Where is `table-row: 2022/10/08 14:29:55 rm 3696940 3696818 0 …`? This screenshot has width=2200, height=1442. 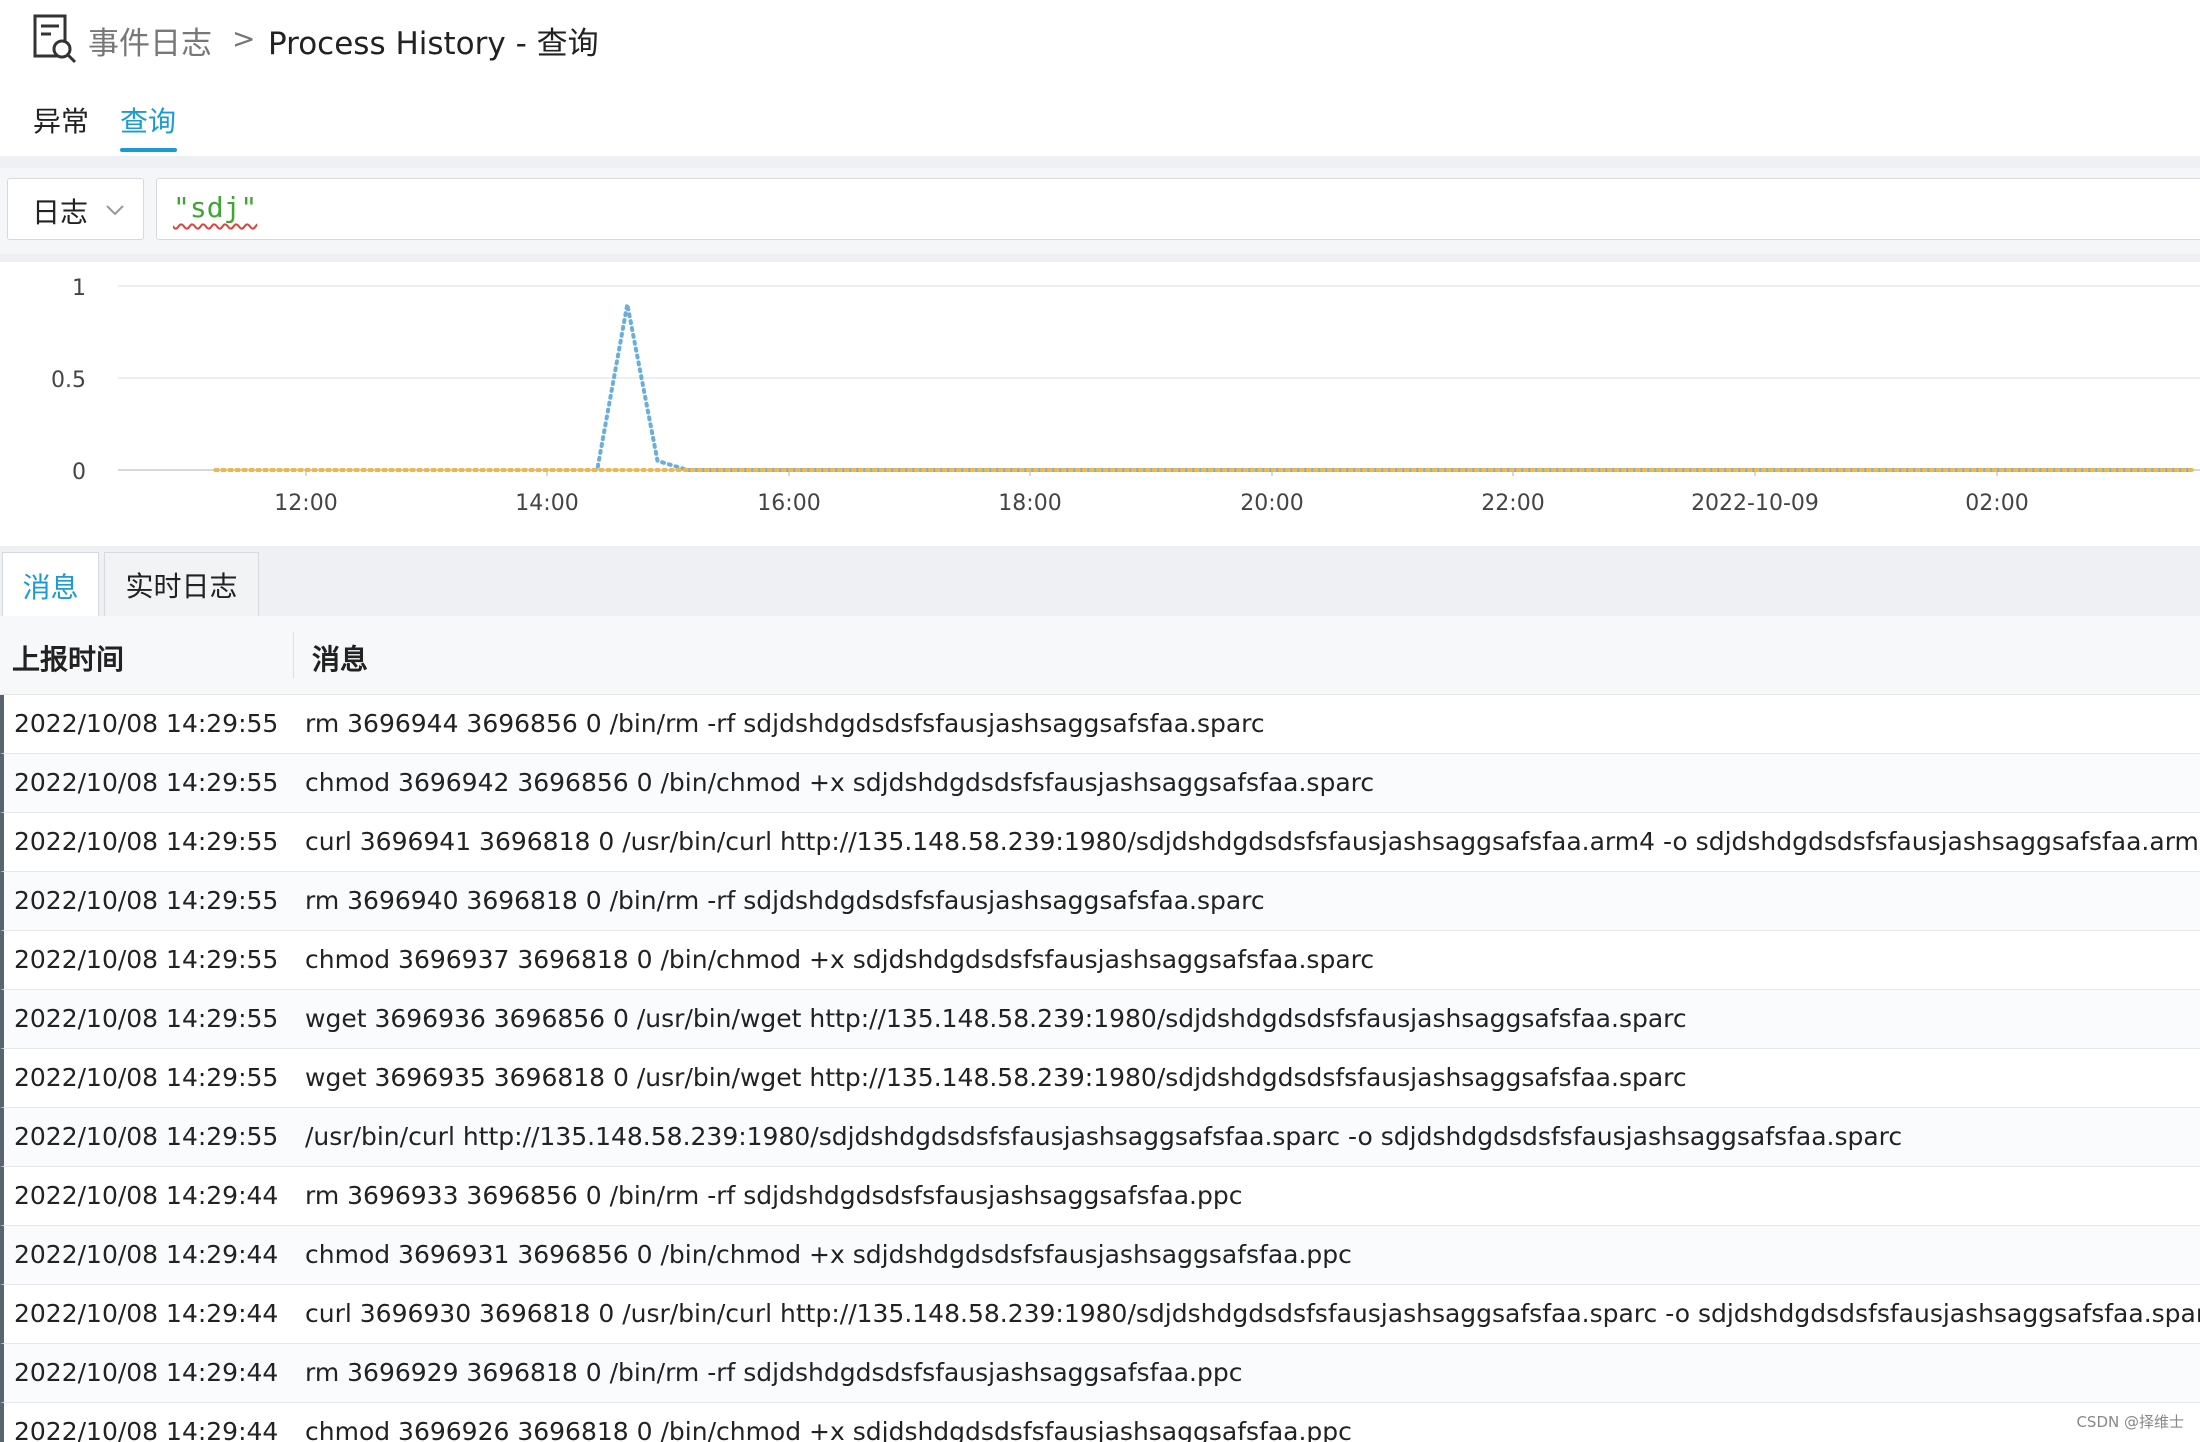 table-row: 2022/10/08 14:29:55 rm 3696940 3696818 0 … is located at coordinates (1100, 901).